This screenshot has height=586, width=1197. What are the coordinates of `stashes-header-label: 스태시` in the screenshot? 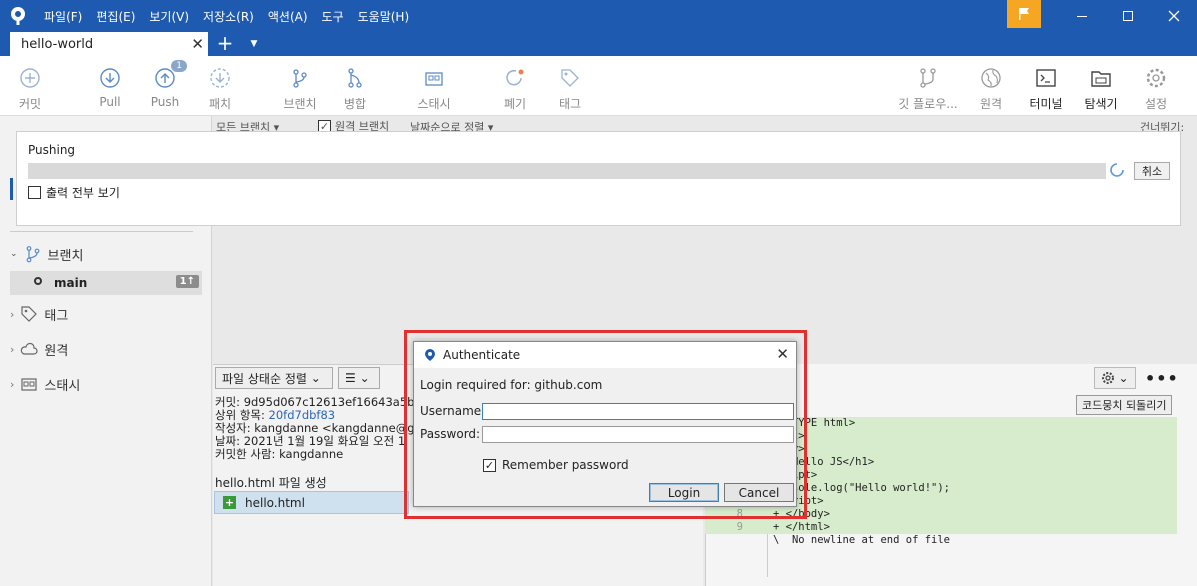 It's located at (62, 386).